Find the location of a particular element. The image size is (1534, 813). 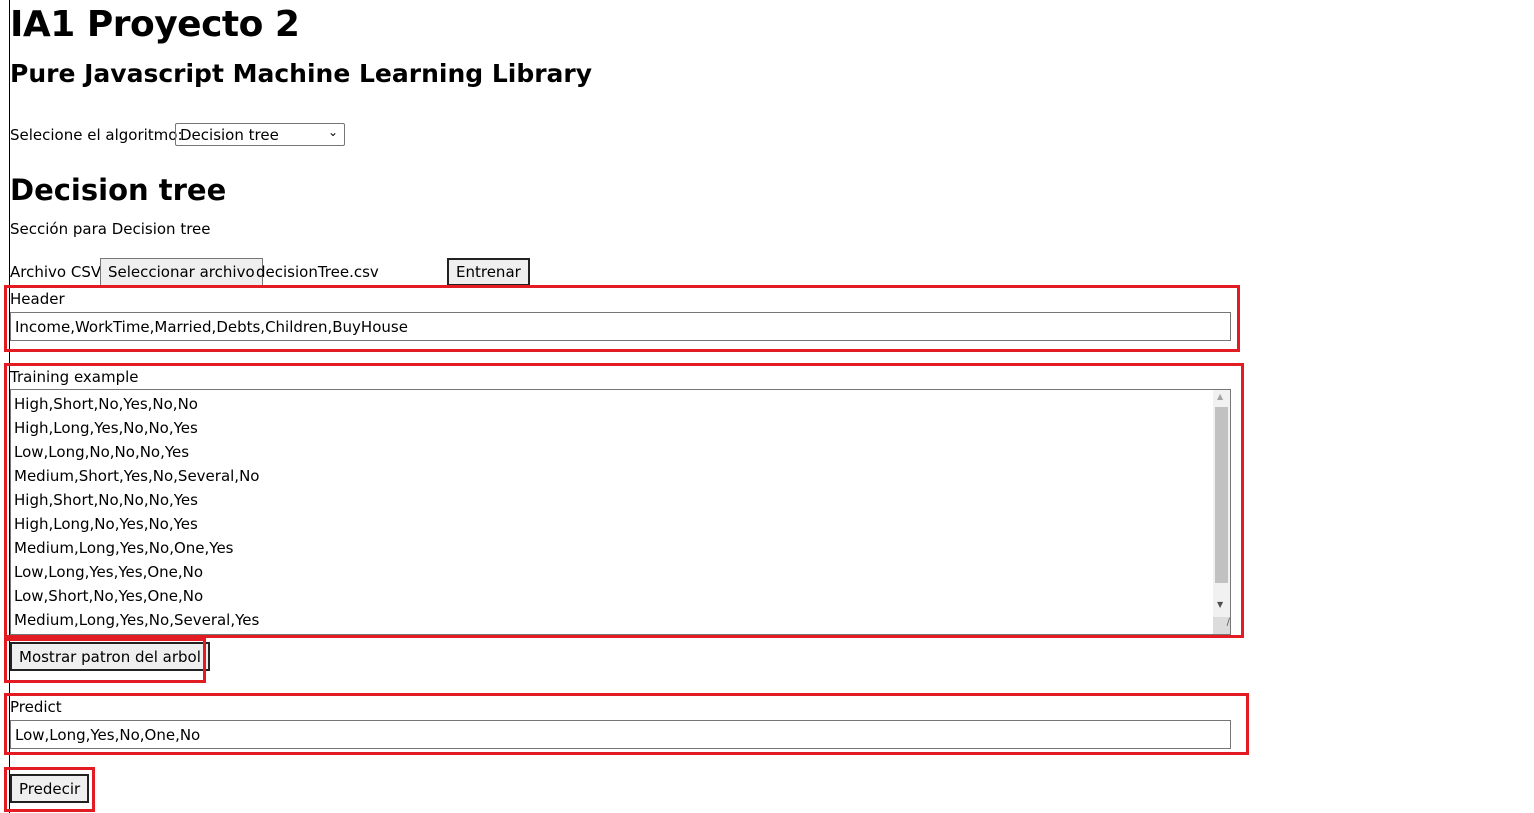

algorithm-select: Decision tree ⌄ is located at coordinates (260, 134).